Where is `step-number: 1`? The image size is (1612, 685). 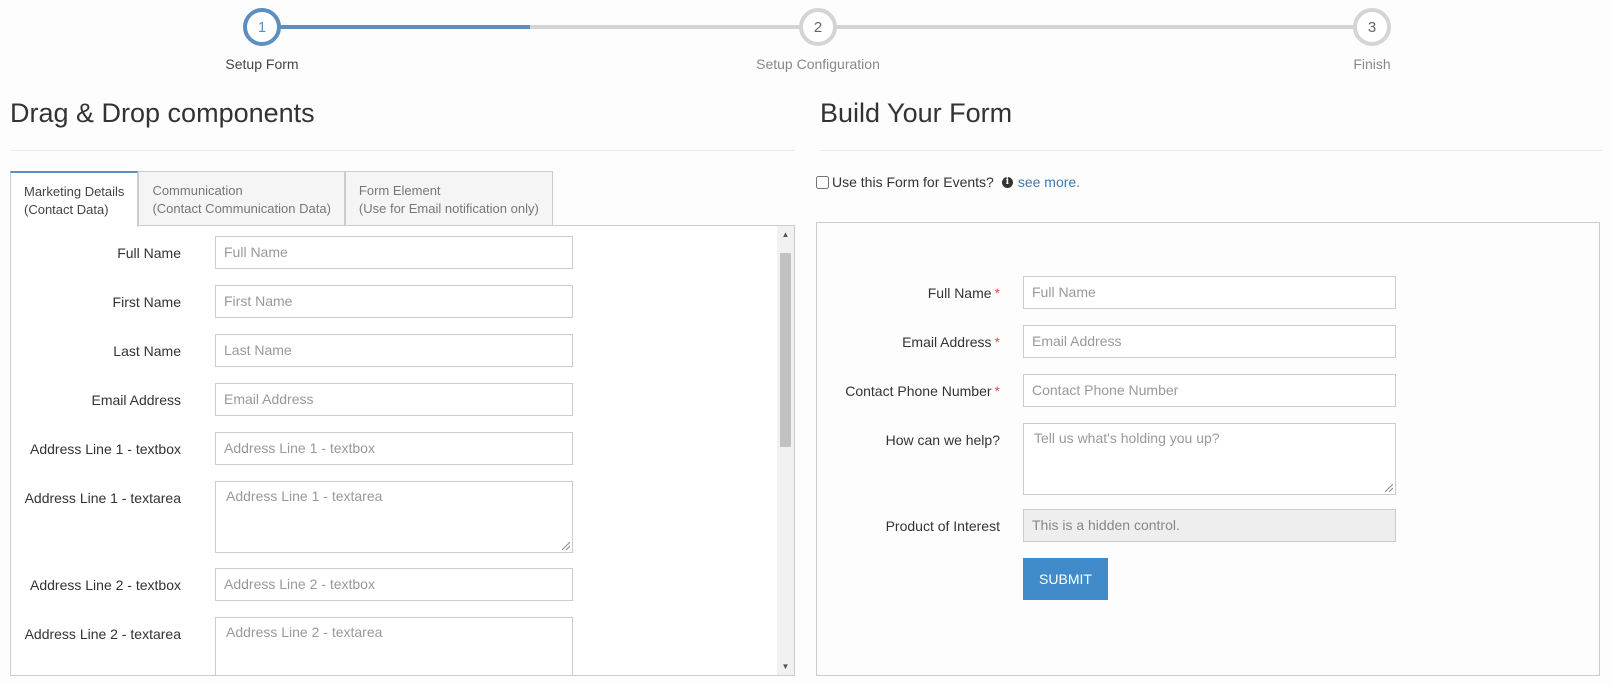
step-number: 1 is located at coordinates (262, 27).